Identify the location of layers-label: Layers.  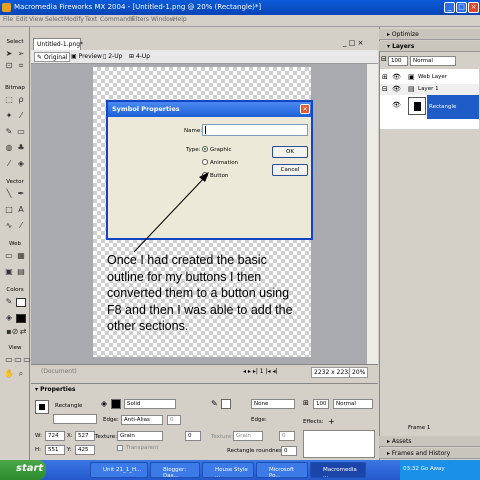
(403, 46).